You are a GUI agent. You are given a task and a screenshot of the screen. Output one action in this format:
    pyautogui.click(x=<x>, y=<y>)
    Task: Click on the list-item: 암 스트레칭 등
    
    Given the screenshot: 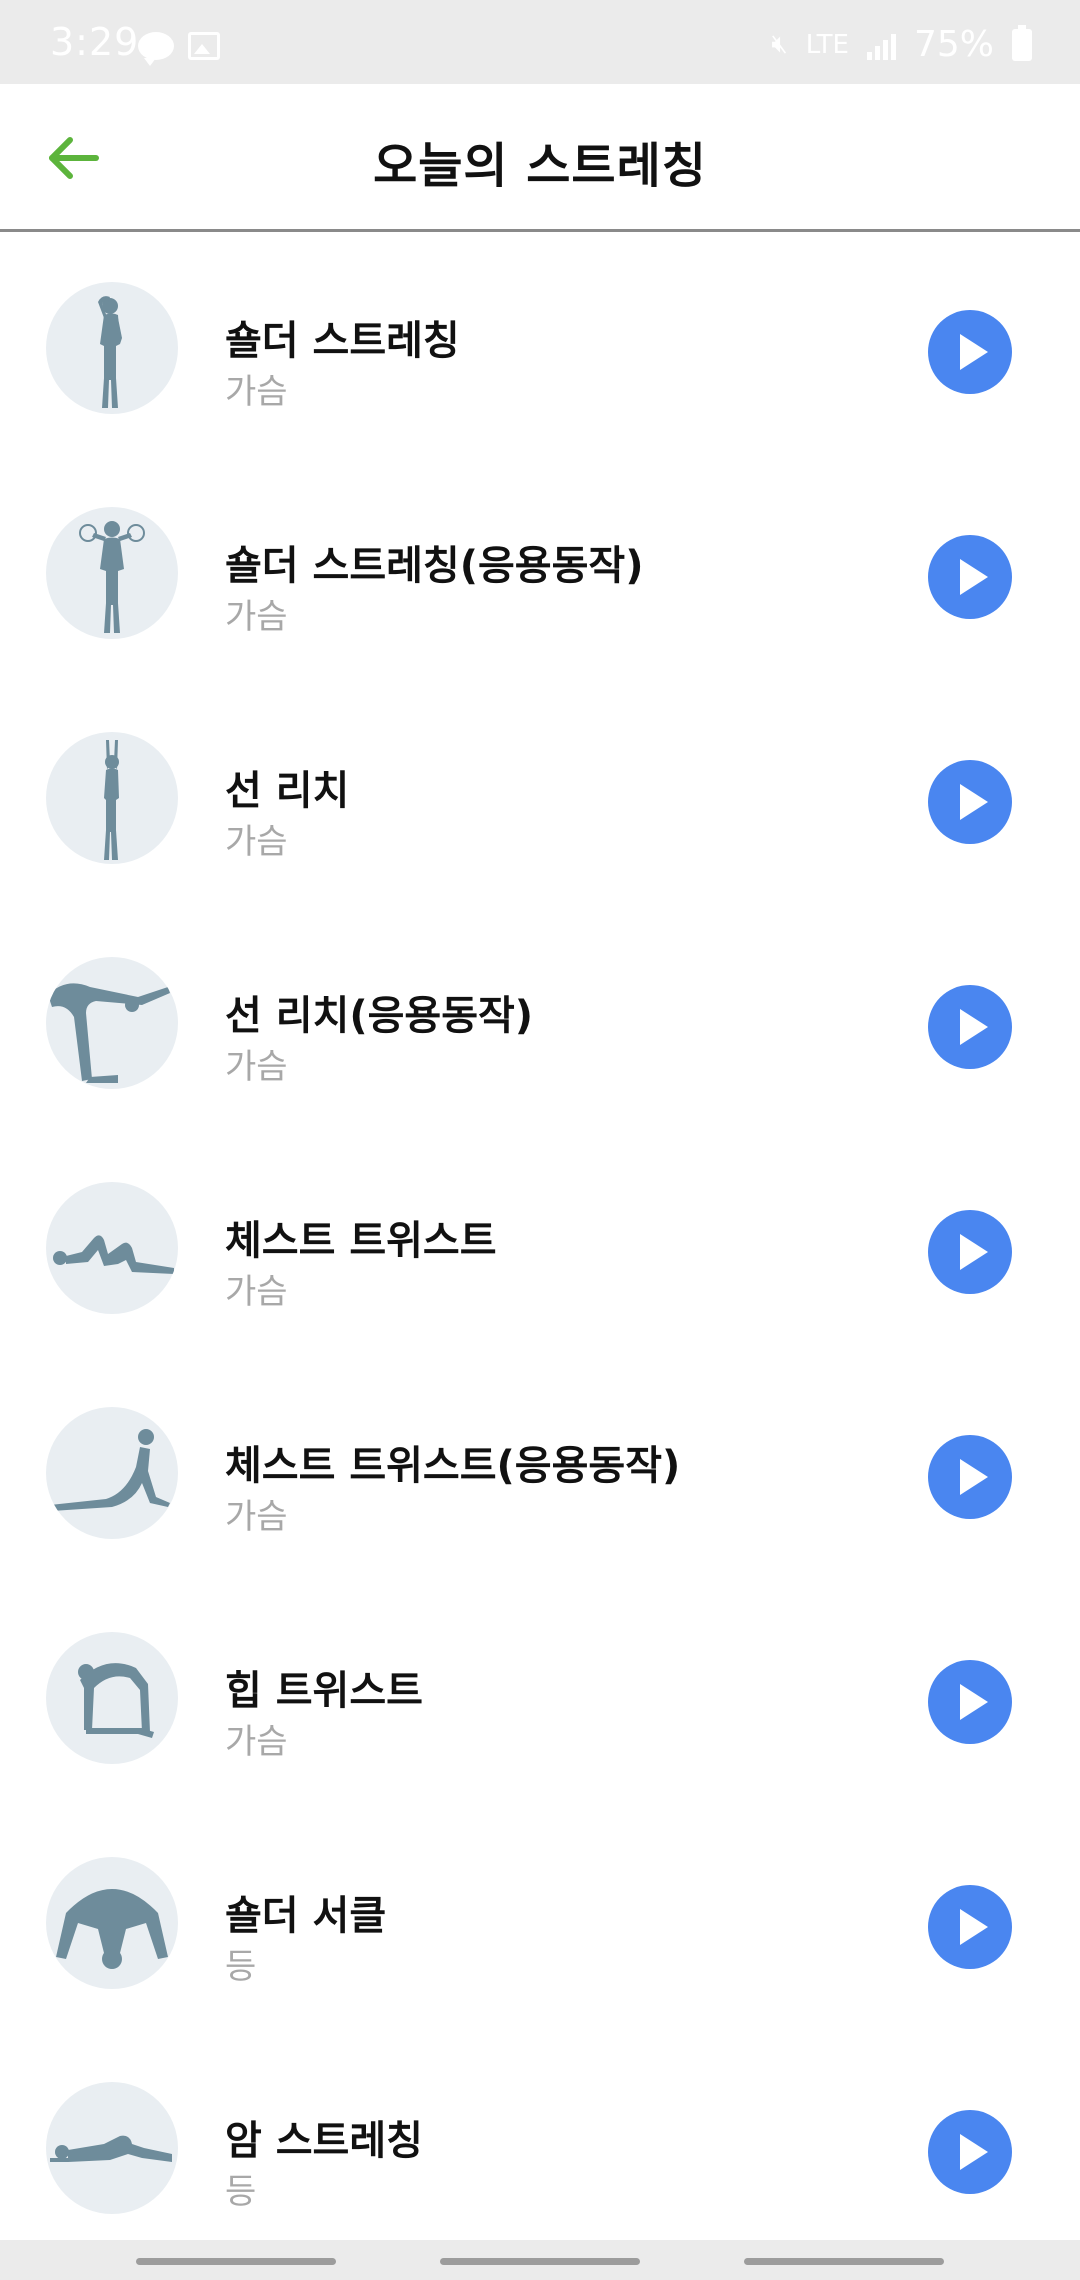 What is the action you would take?
    pyautogui.click(x=540, y=2144)
    